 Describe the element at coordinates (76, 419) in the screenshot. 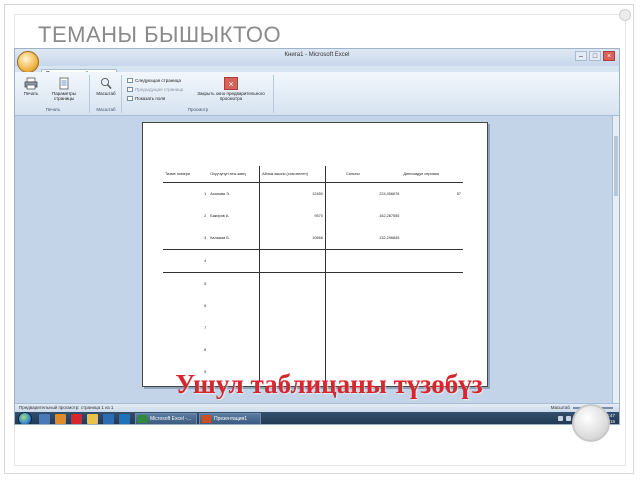

I see `yandex-icon` at that location.